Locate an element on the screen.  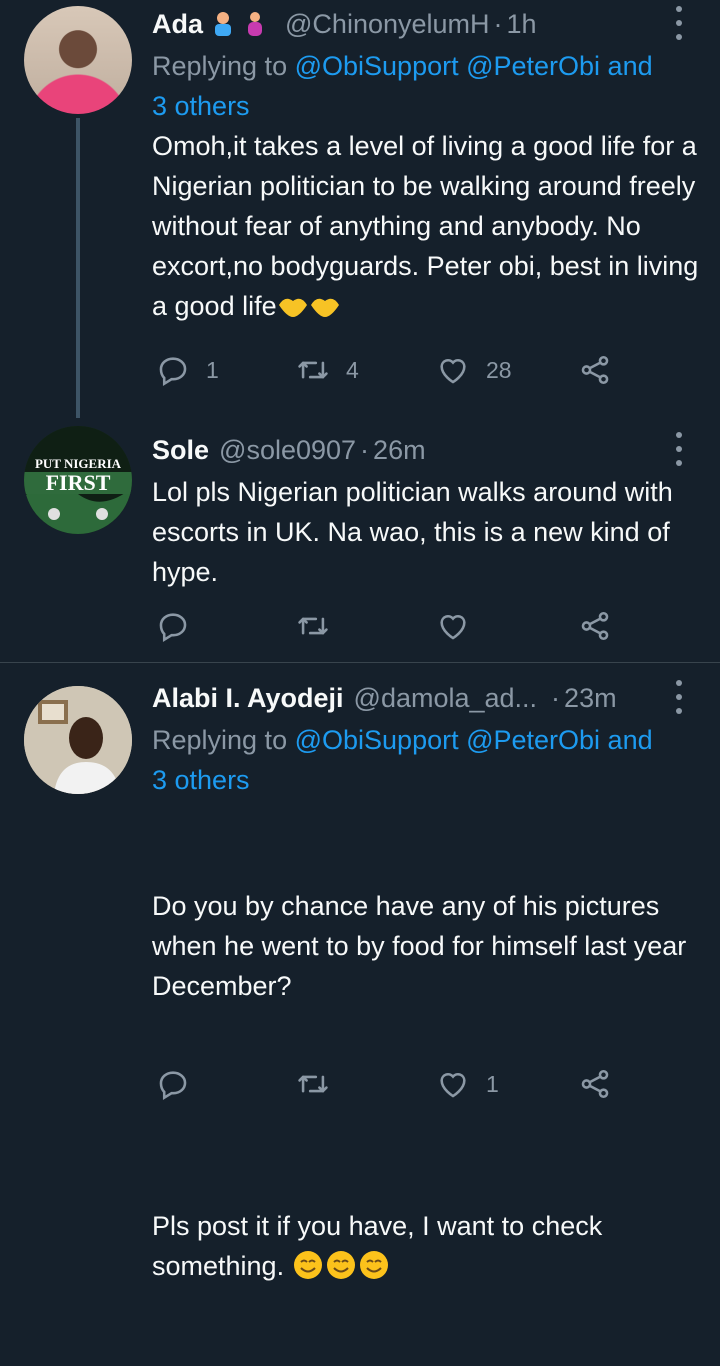
timestamp: 1h is located at coordinates (522, 24).